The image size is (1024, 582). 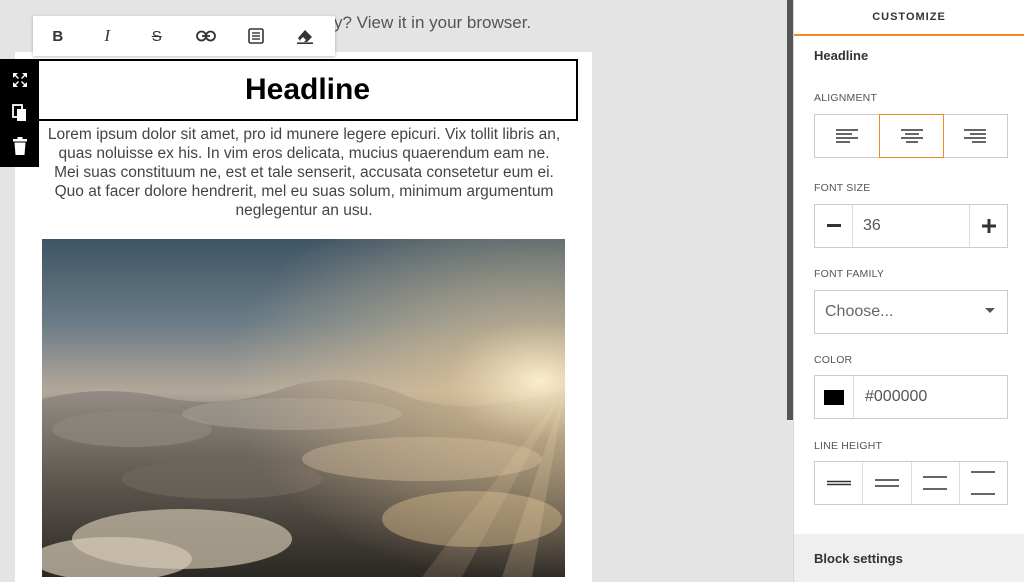 I want to click on alignment-label: ALIGNMENT, so click(x=846, y=98).